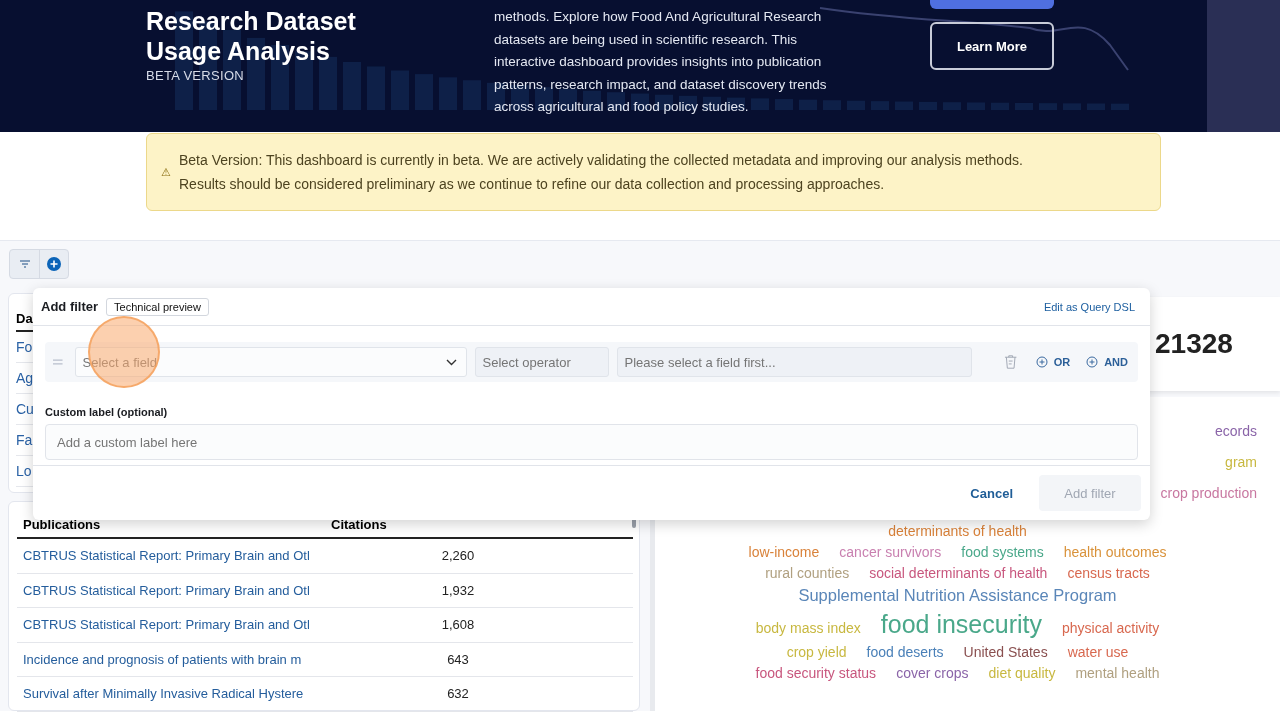  I want to click on cloud-word: determinants of health, so click(957, 531).